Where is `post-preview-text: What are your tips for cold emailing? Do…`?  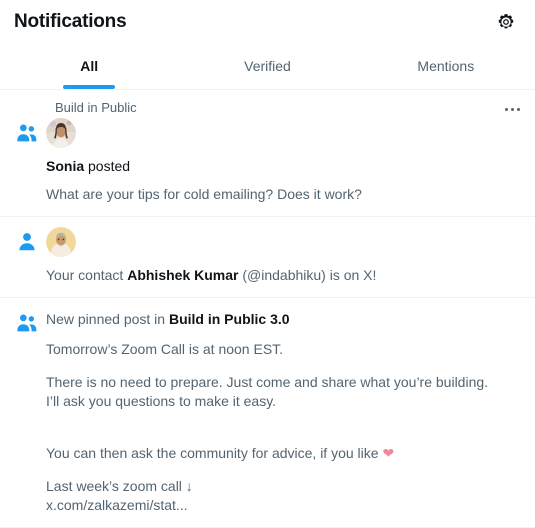
post-preview-text: What are your tips for cold emailing? Do… is located at coordinates (204, 194).